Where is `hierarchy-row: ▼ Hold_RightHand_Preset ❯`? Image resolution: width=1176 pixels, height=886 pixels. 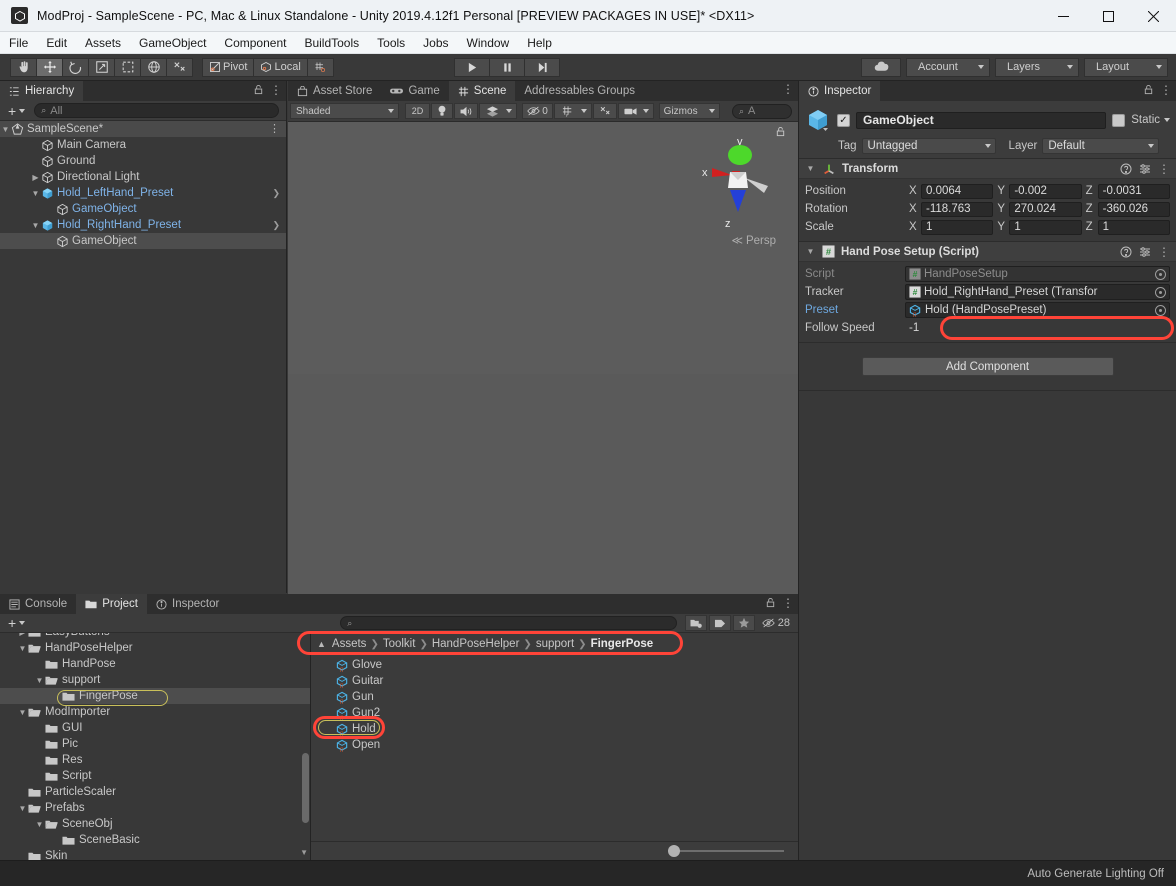
hierarchy-row: ▼ Hold_RightHand_Preset ❯ is located at coordinates (143, 225).